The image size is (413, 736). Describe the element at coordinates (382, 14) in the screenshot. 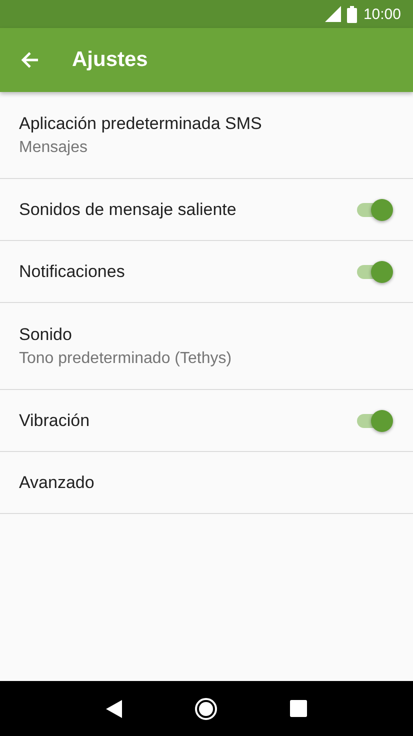

I see `status-time: 10:00` at that location.